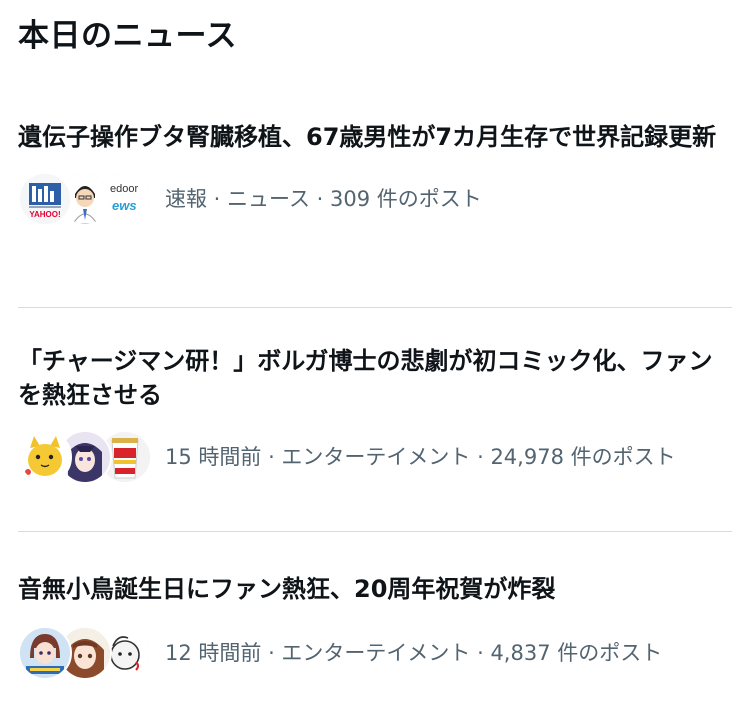 The image size is (745, 716). Describe the element at coordinates (368, 137) in the screenshot. I see `news-headline: 遺伝子操作ブタ腎臓移植、67歳男性が7カ月生存で世界記録更新` at that location.